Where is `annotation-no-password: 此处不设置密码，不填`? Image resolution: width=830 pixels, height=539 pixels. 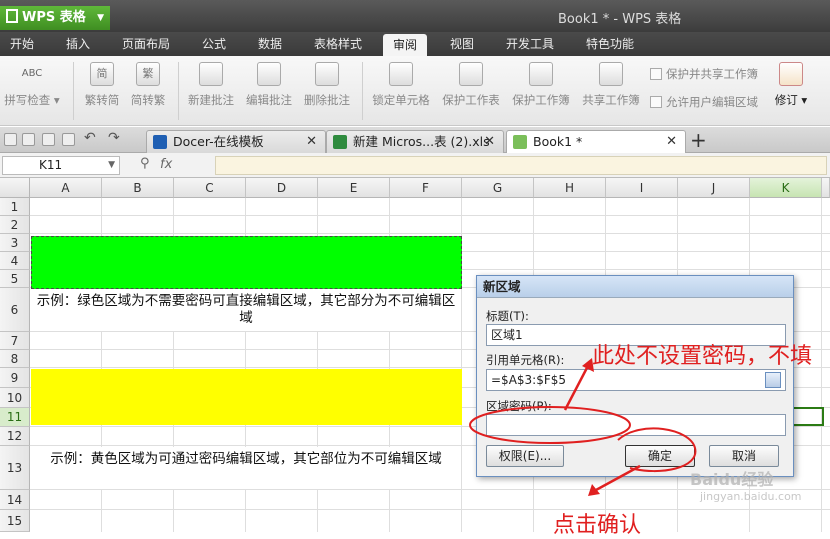 annotation-no-password: 此处不设置密码，不填 is located at coordinates (702, 356).